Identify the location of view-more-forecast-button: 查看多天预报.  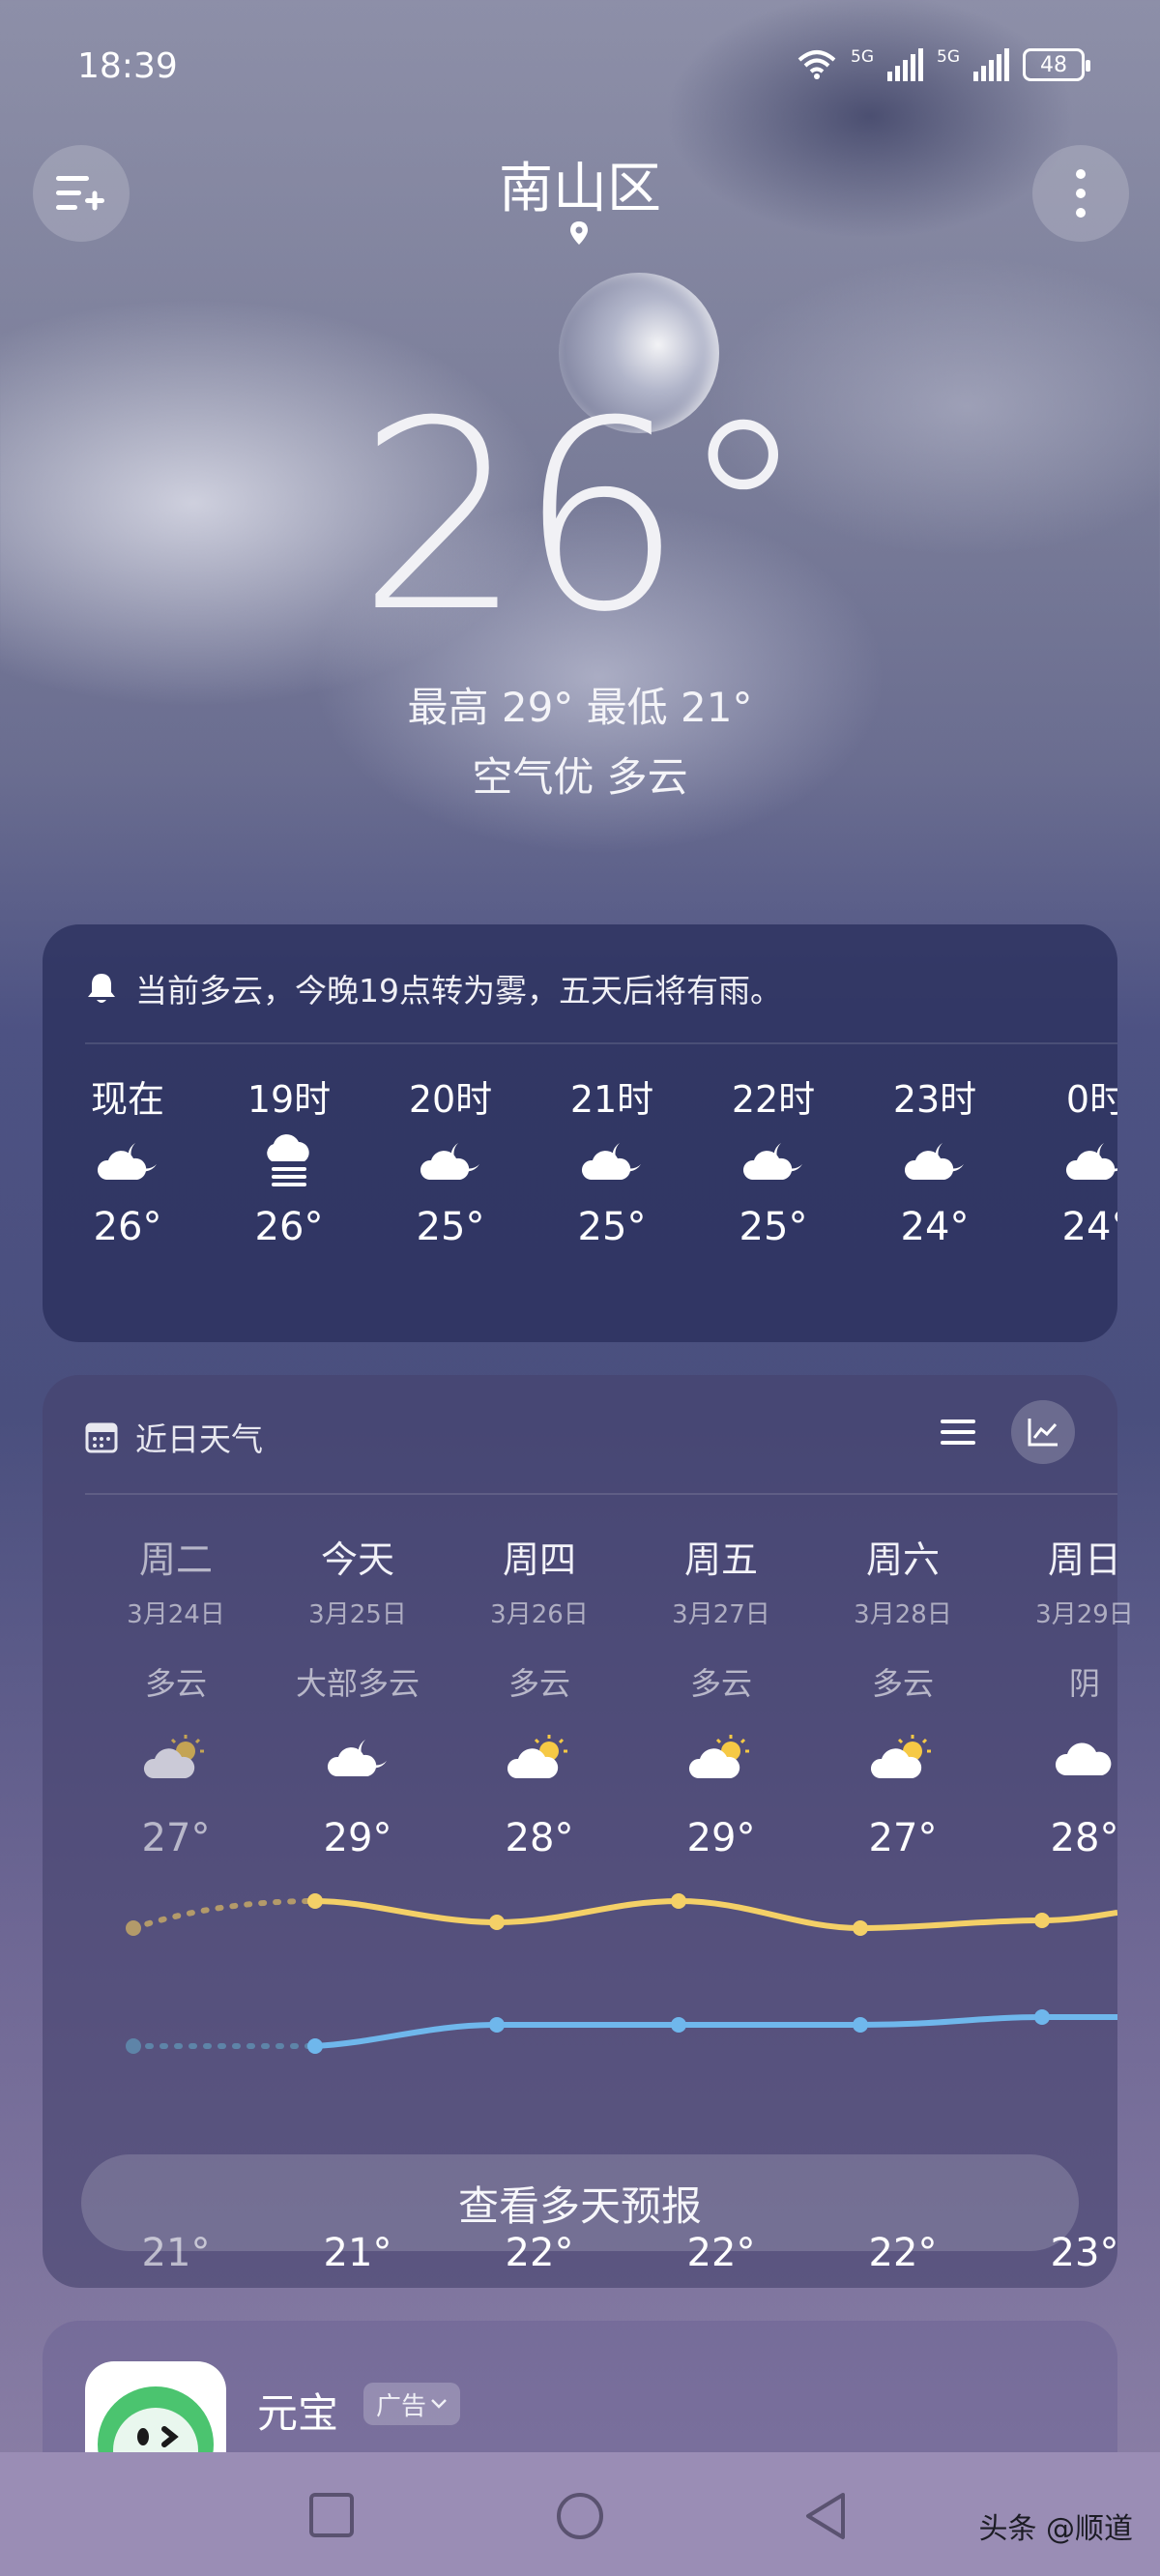
(580, 2202).